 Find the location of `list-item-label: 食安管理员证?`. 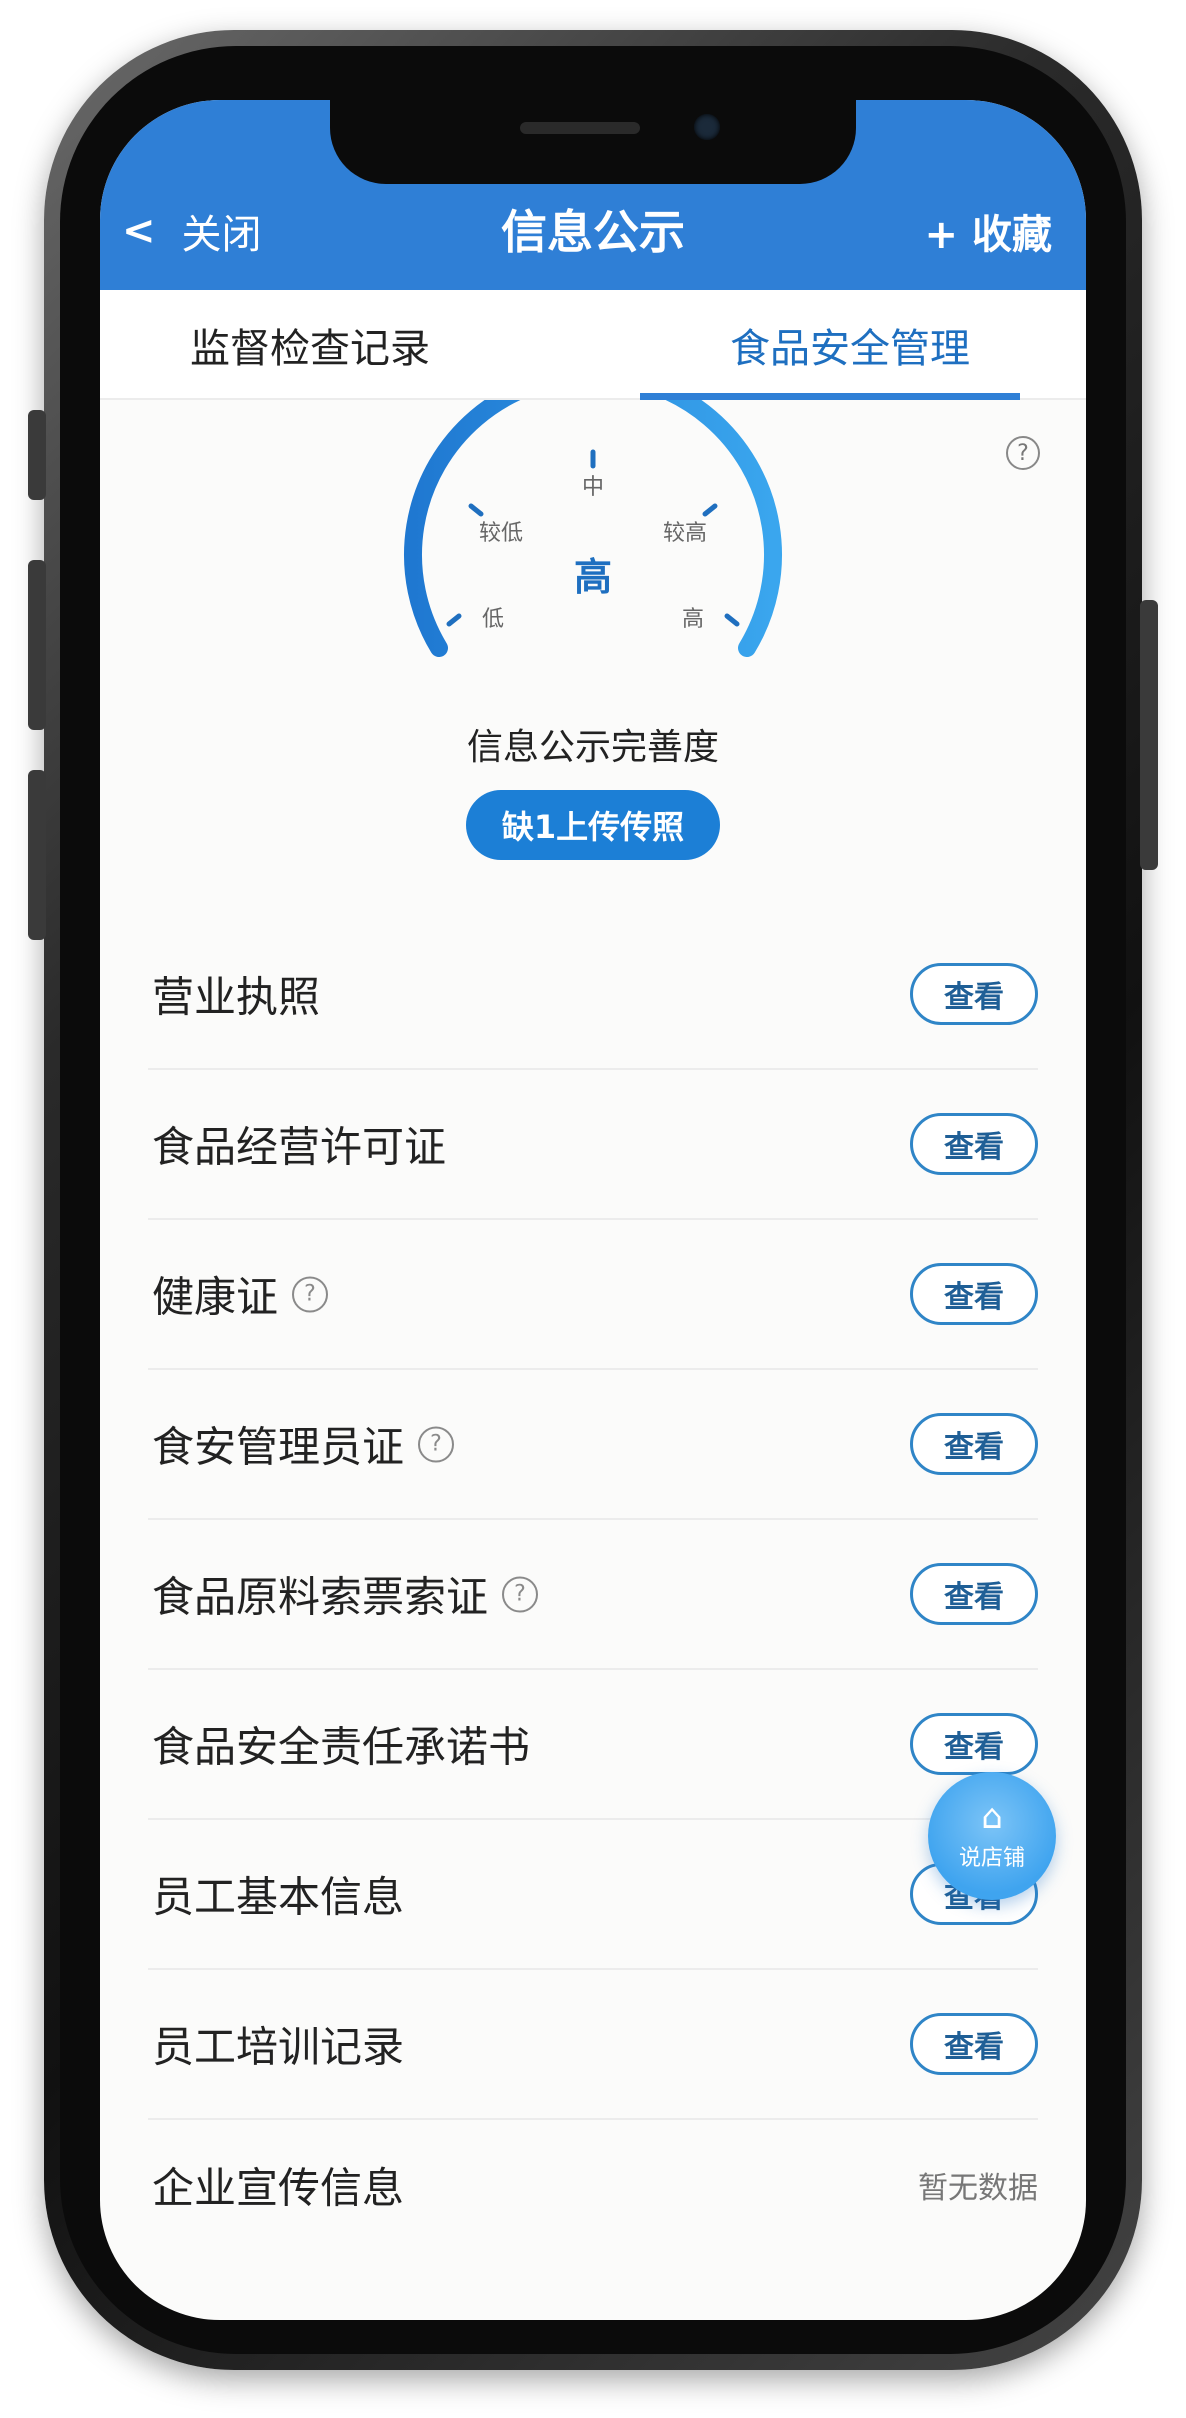

list-item-label: 食安管理员证? is located at coordinates (303, 1444).